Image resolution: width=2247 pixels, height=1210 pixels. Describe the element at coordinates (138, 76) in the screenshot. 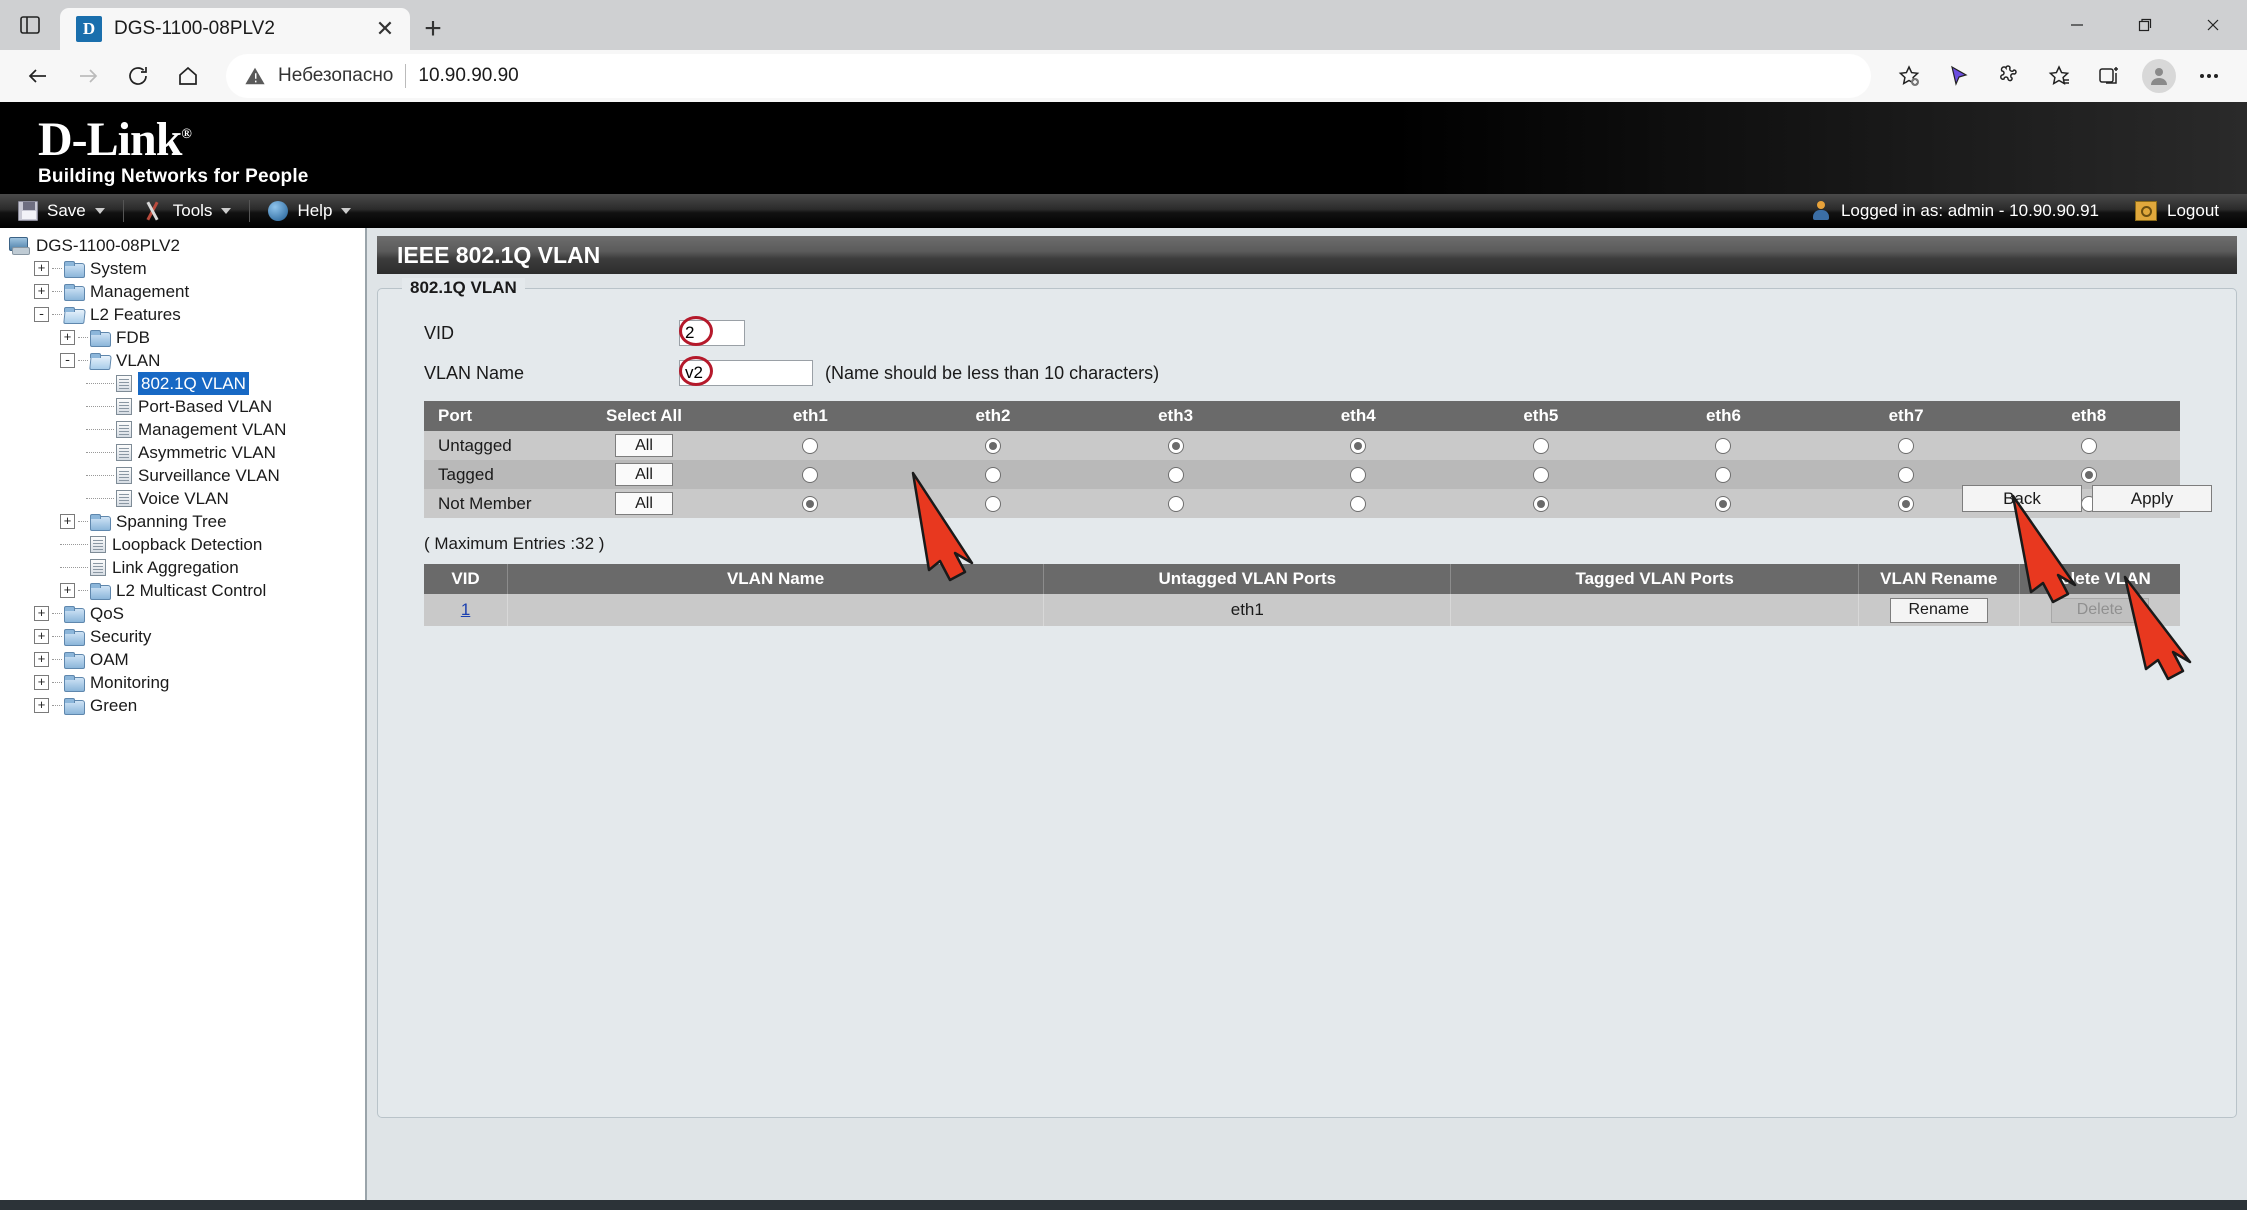

I see `reload-icon` at that location.